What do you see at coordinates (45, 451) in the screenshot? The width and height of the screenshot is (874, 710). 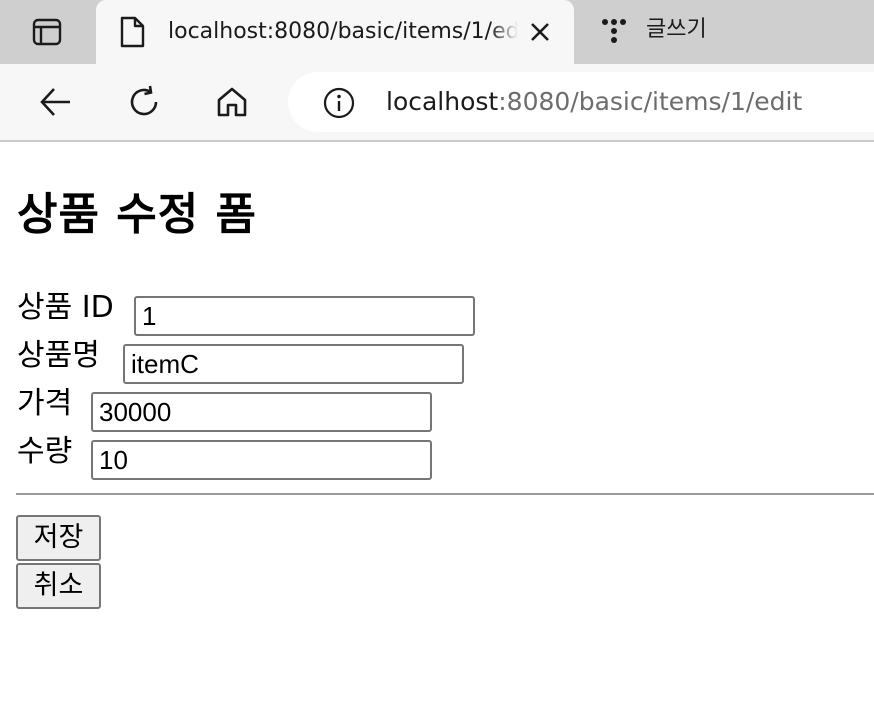 I see `field-label: 수량` at bounding box center [45, 451].